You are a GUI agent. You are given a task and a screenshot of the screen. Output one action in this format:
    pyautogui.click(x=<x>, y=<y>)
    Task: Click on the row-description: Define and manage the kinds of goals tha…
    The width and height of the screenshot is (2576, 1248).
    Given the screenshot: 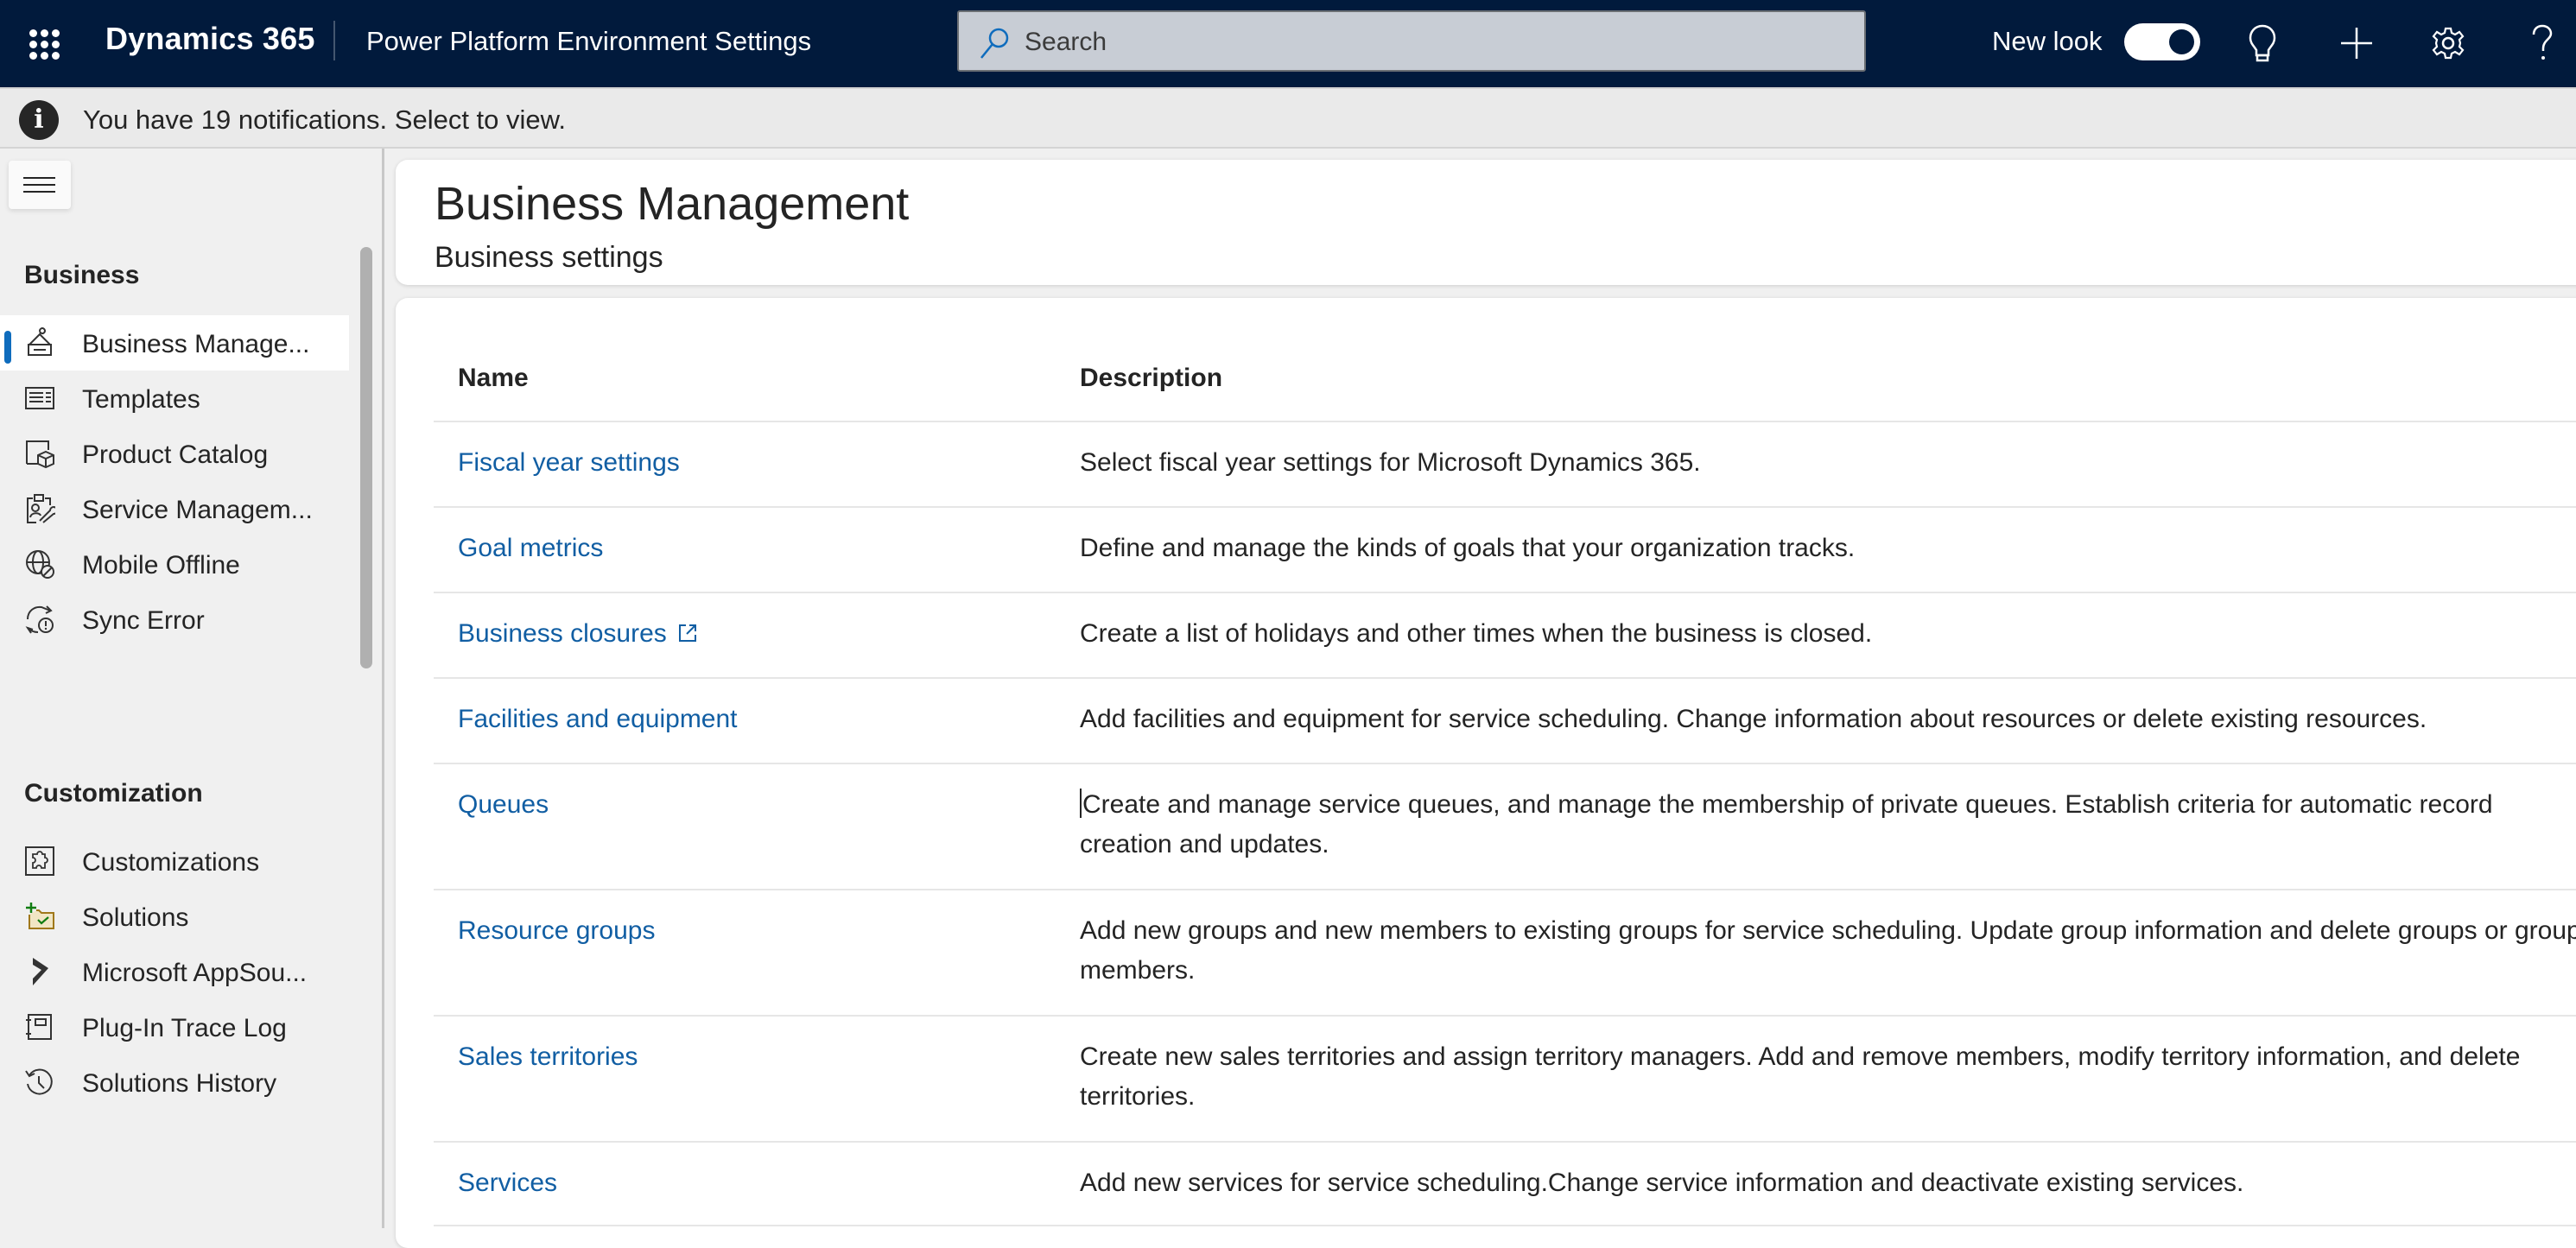 What is the action you would take?
    pyautogui.click(x=1468, y=548)
    